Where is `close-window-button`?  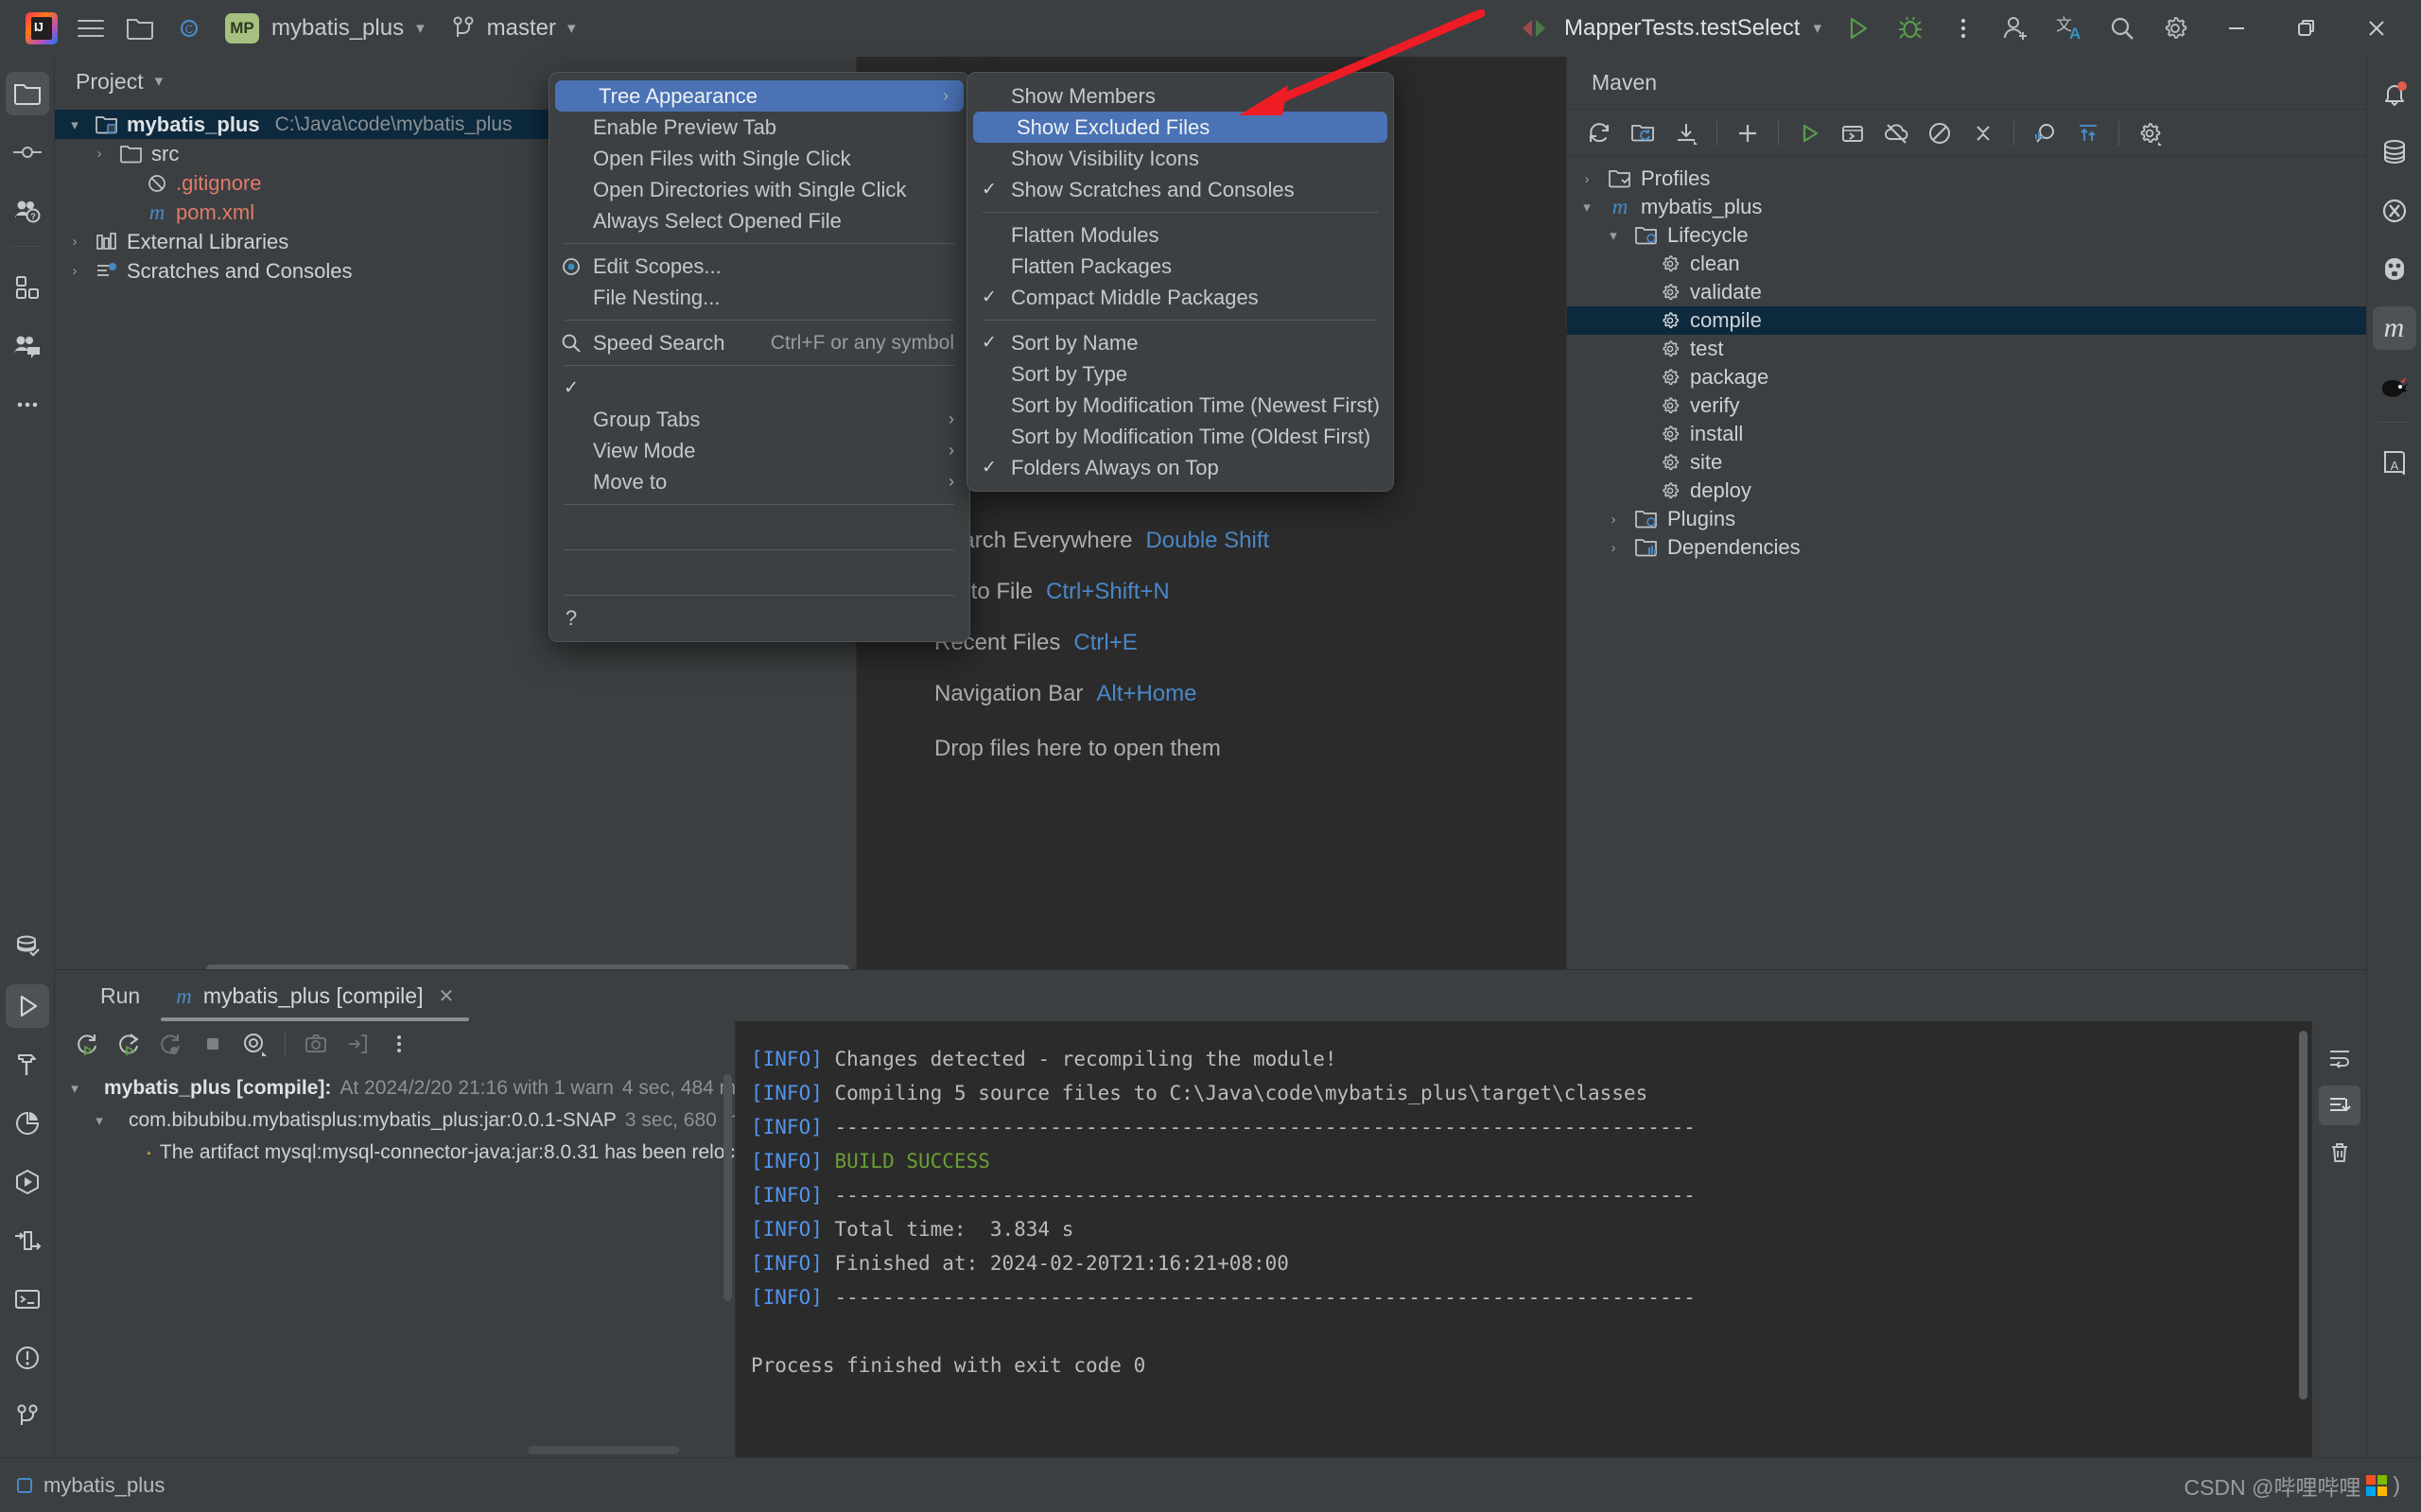 close-window-button is located at coordinates (2377, 28).